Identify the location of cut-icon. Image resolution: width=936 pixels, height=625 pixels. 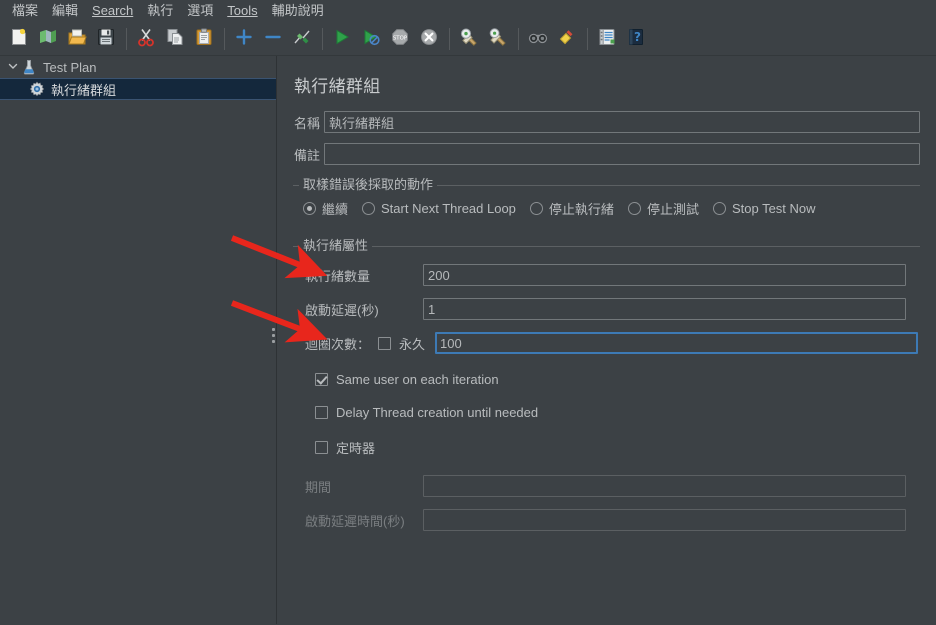
(146, 38).